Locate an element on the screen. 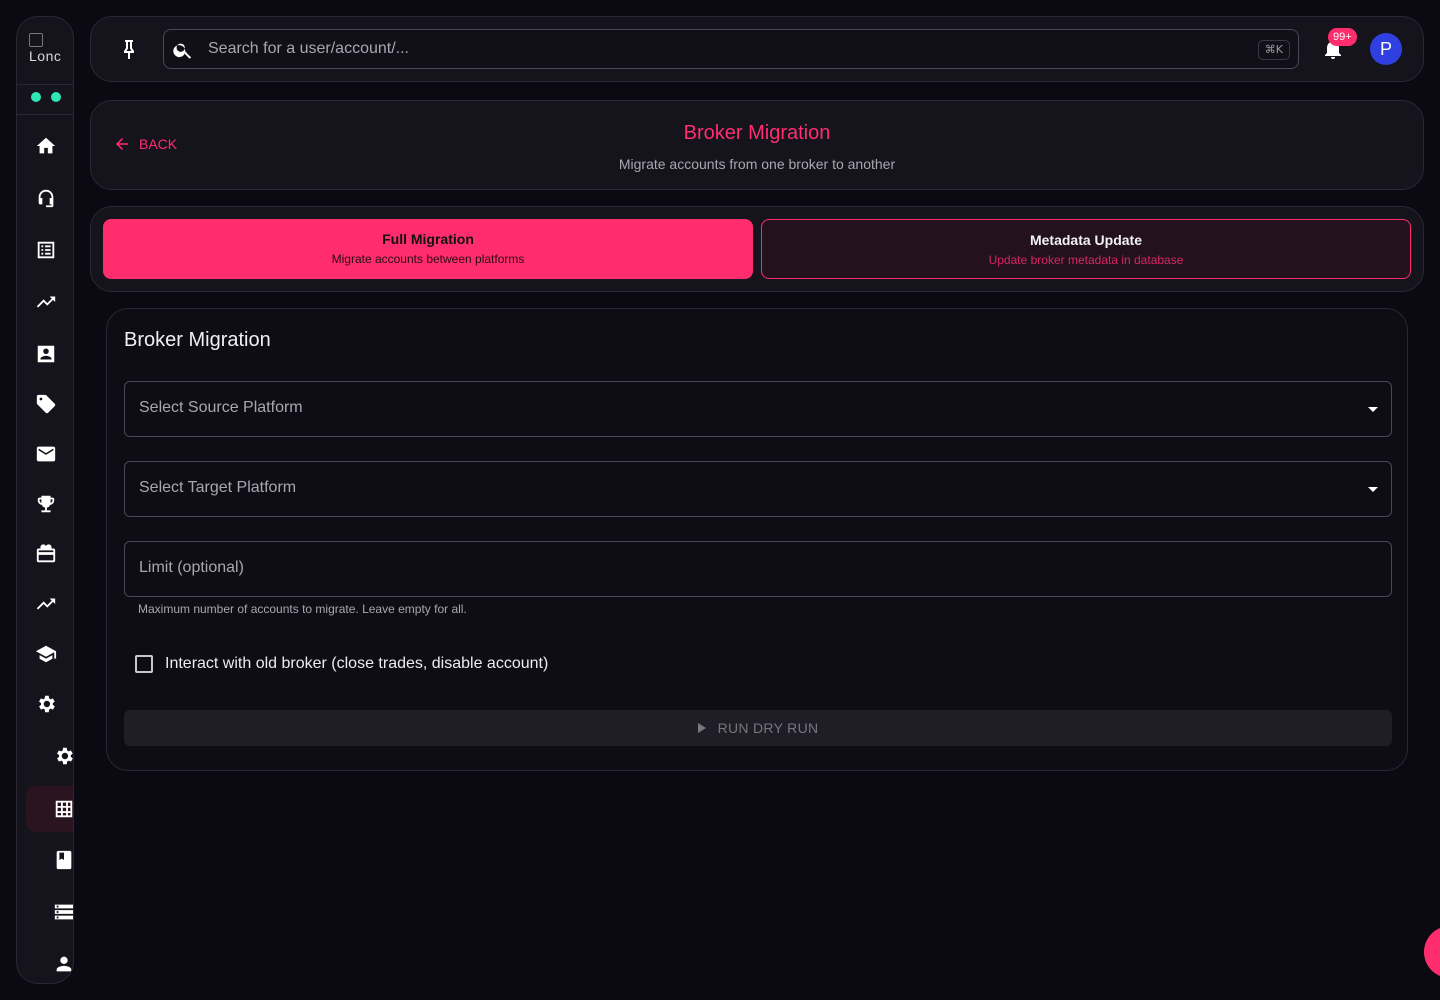 This screenshot has height=1000, width=1440. mail-icon is located at coordinates (46, 454).